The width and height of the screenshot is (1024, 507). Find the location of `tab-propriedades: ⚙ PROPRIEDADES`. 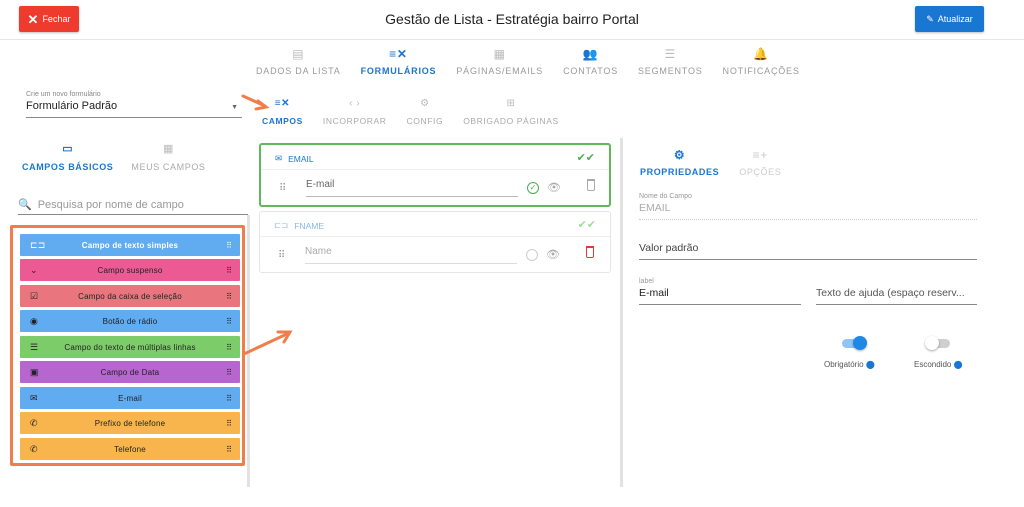

tab-propriedades: ⚙ PROPRIEDADES is located at coordinates (679, 162).